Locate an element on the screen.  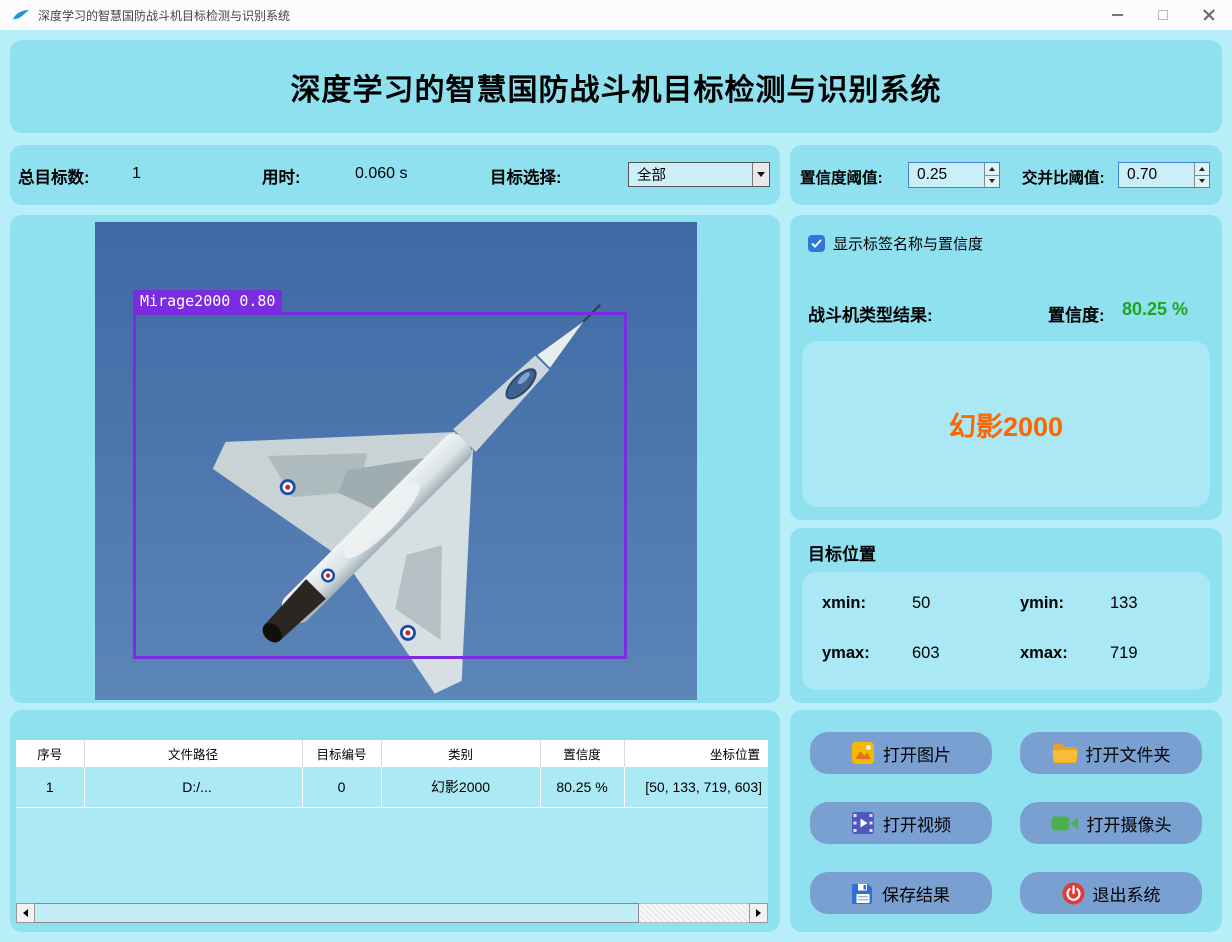
titlebar: 深度学习的智慧国防战斗机目标检测与识别系统 is located at coordinates (616, 15).